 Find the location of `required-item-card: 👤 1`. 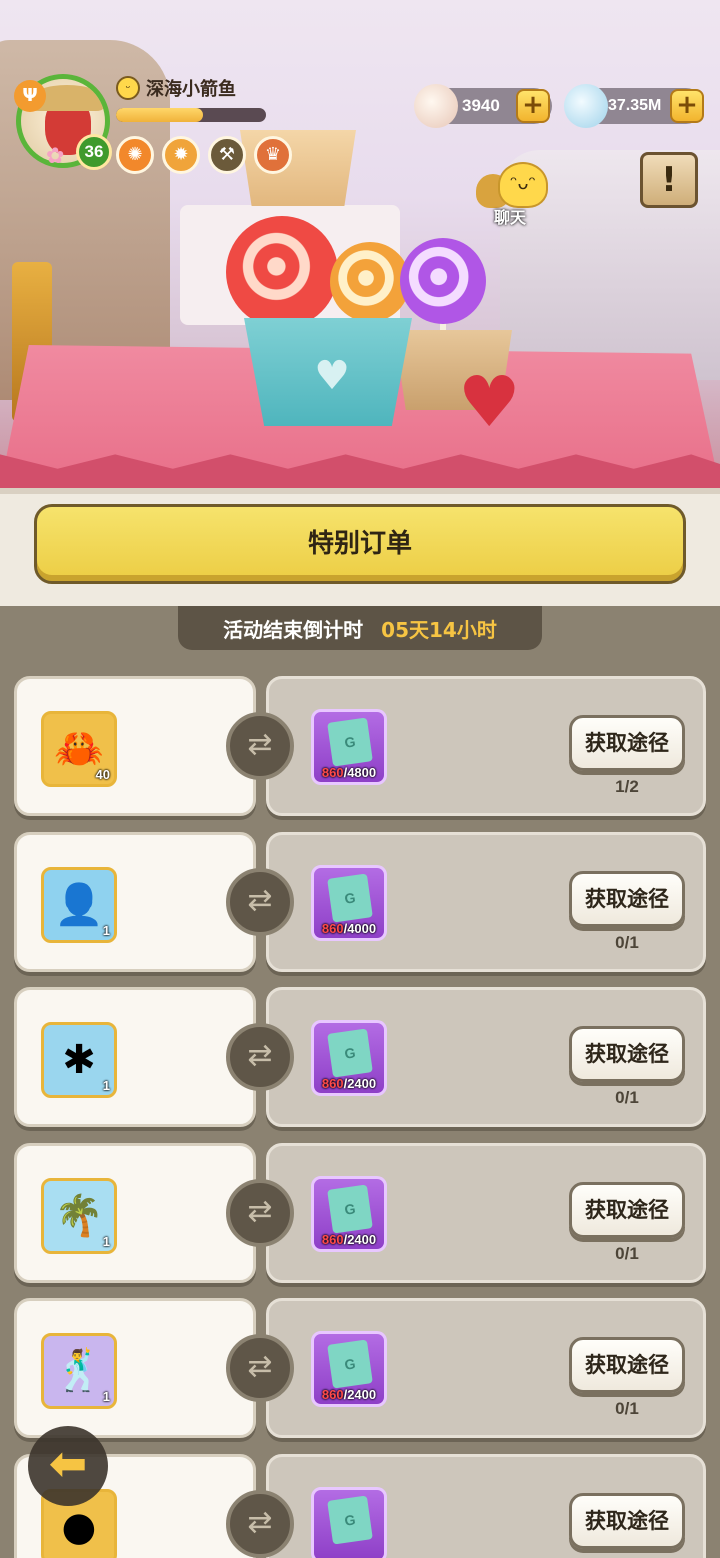

required-item-card: 👤 1 is located at coordinates (135, 902).